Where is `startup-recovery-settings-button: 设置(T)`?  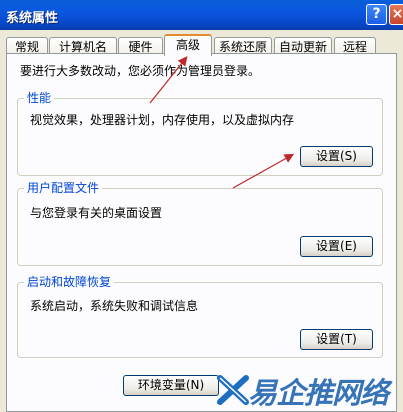
startup-recovery-settings-button: 设置(T) is located at coordinates (336, 339).